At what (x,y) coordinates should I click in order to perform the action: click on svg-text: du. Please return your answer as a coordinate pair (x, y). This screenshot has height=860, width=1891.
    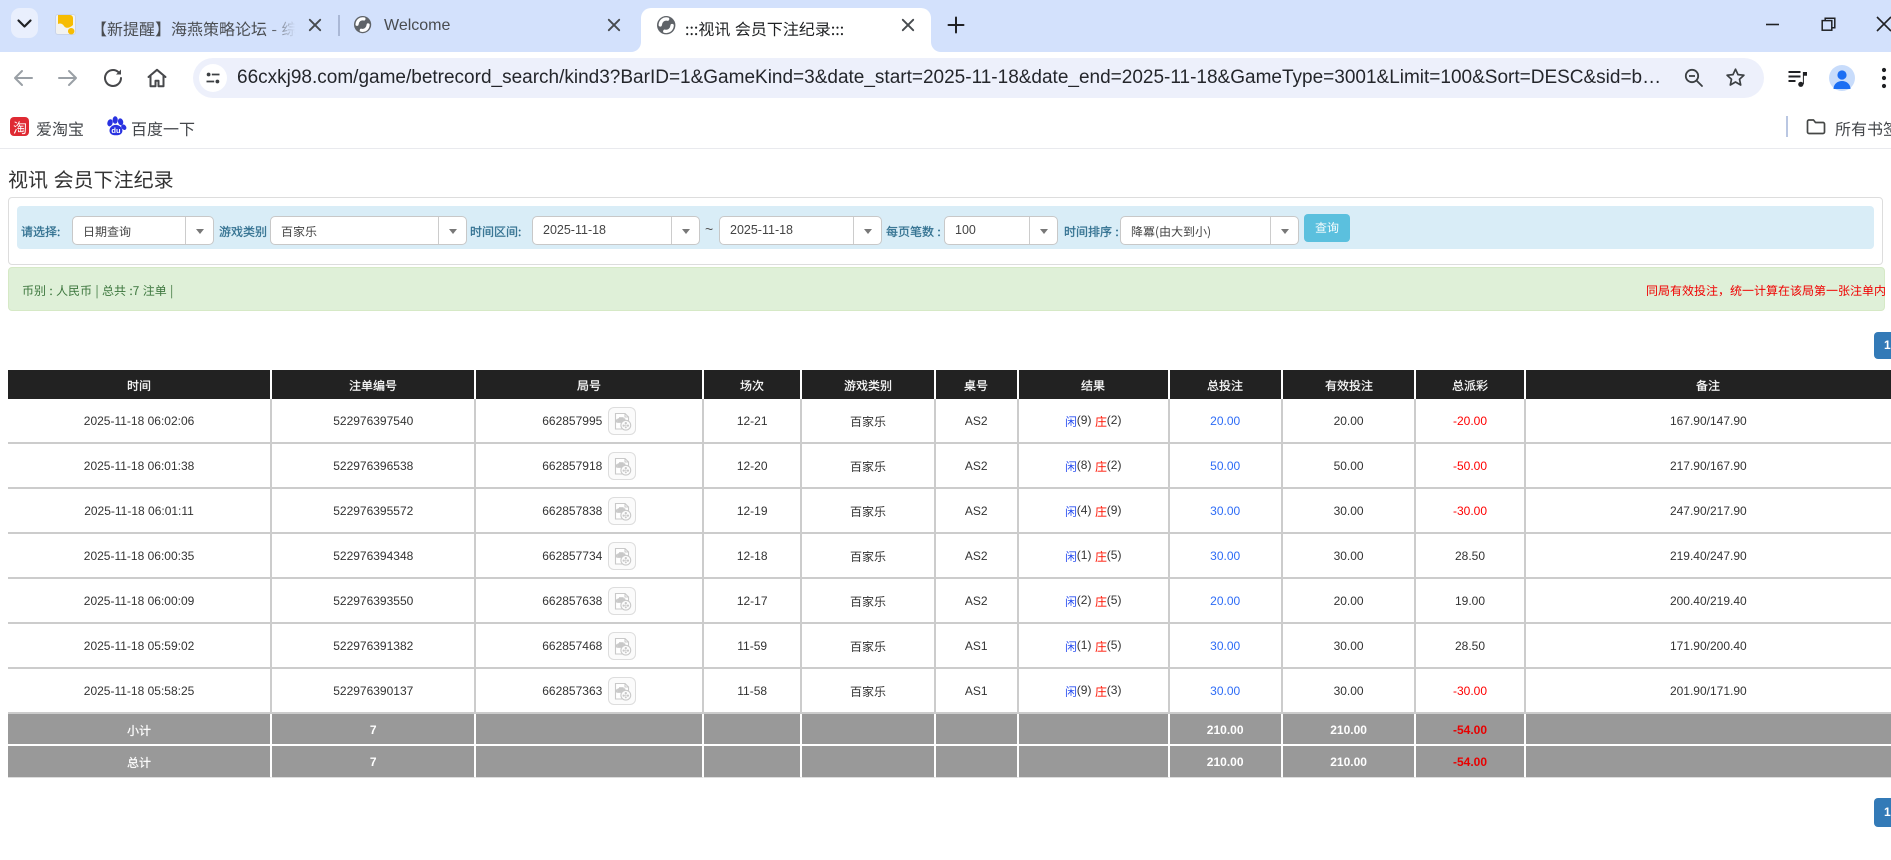
    Looking at the image, I should click on (116, 130).